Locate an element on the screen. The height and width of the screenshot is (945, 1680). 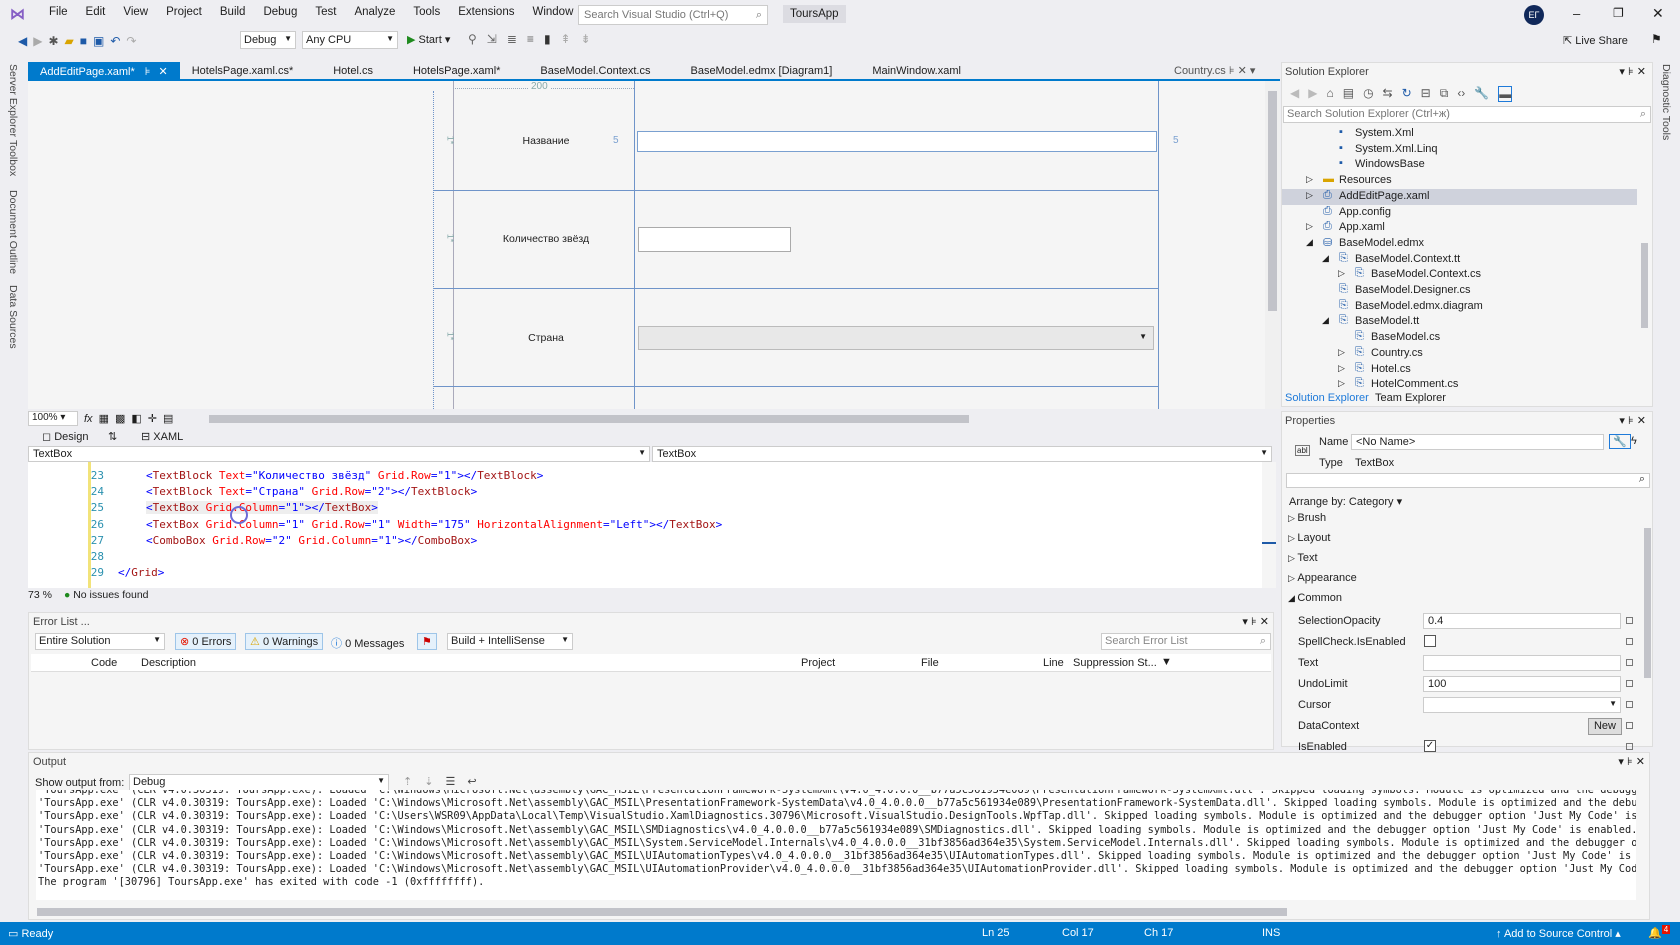
property-category: ▷ Text is located at coordinates (1303, 558).